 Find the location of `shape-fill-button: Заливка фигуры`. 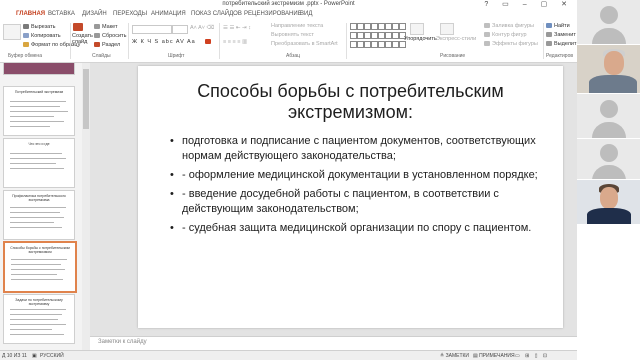

shape-fill-button: Заливка фигуры is located at coordinates (509, 26).